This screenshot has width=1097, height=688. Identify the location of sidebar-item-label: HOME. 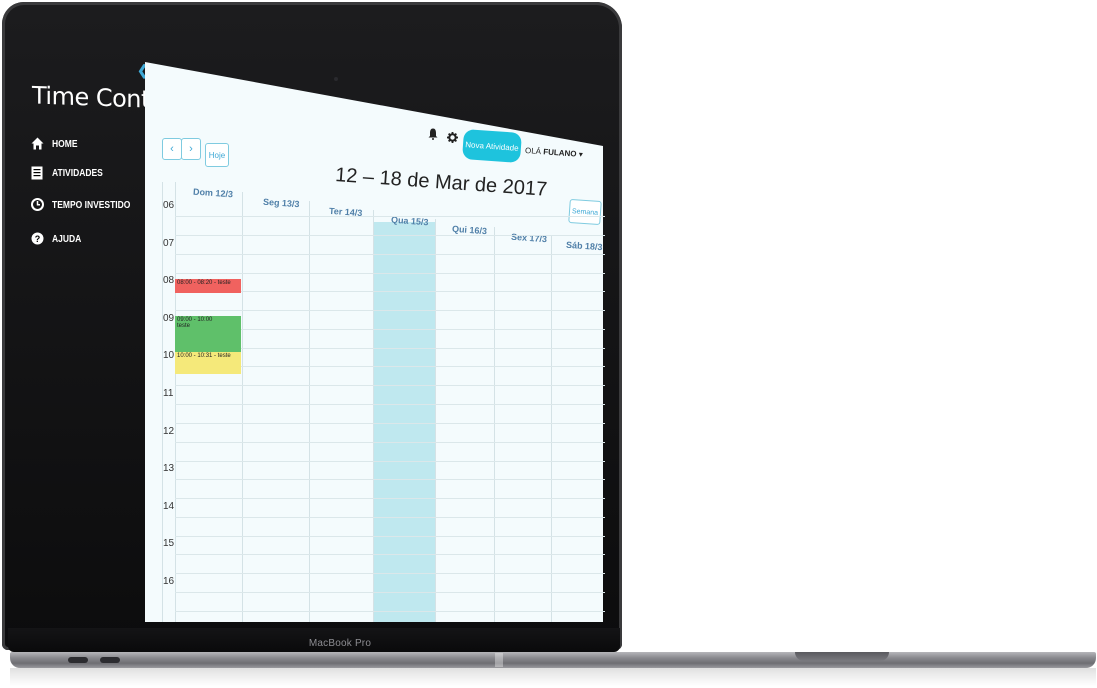
(65, 144).